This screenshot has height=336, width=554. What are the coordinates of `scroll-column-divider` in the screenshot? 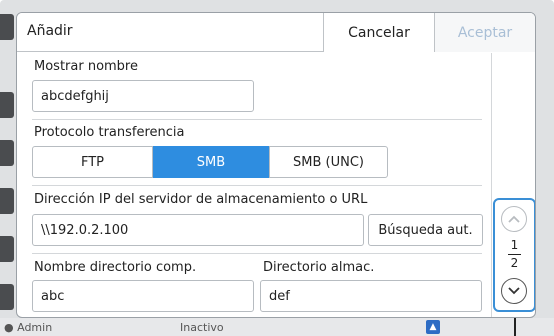 It's located at (491, 185).